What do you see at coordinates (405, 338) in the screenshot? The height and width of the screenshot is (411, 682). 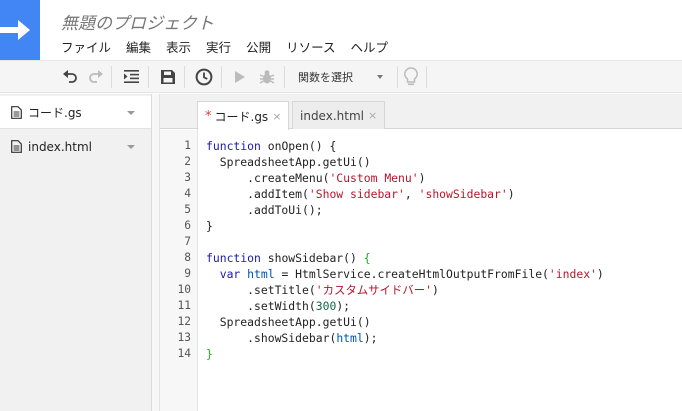 I see `code-line: .showSidebar(html);` at bounding box center [405, 338].